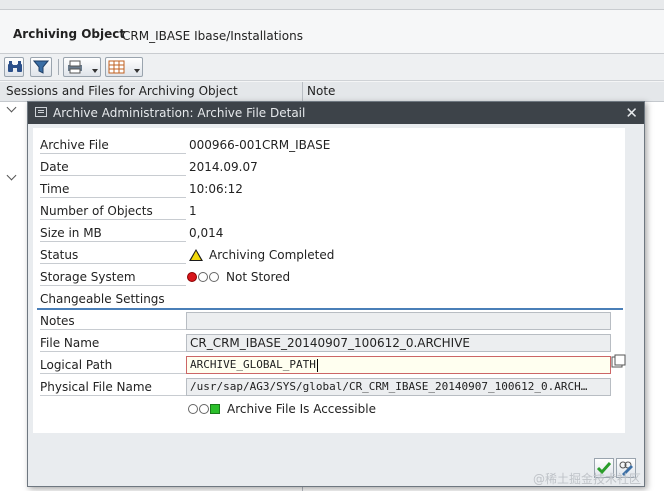 This screenshot has width=664, height=491. What do you see at coordinates (113, 167) in the screenshot?
I see `date-label: Date` at bounding box center [113, 167].